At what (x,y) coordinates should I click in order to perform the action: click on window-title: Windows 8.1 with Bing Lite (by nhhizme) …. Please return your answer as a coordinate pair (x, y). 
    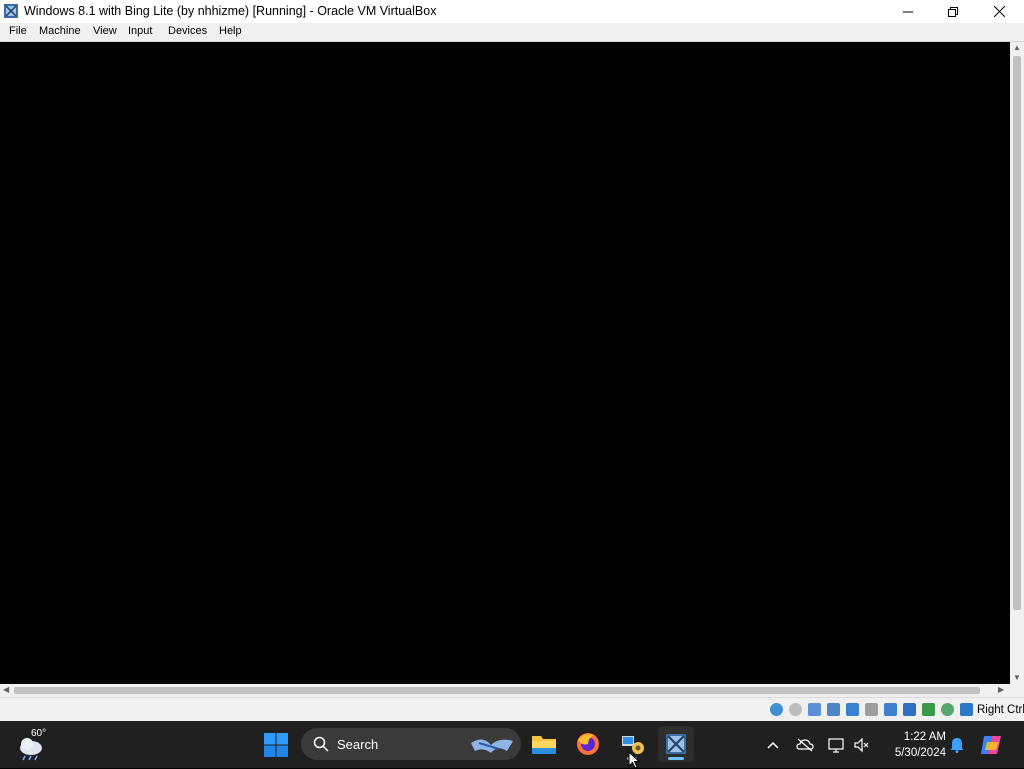
    Looking at the image, I should click on (230, 11).